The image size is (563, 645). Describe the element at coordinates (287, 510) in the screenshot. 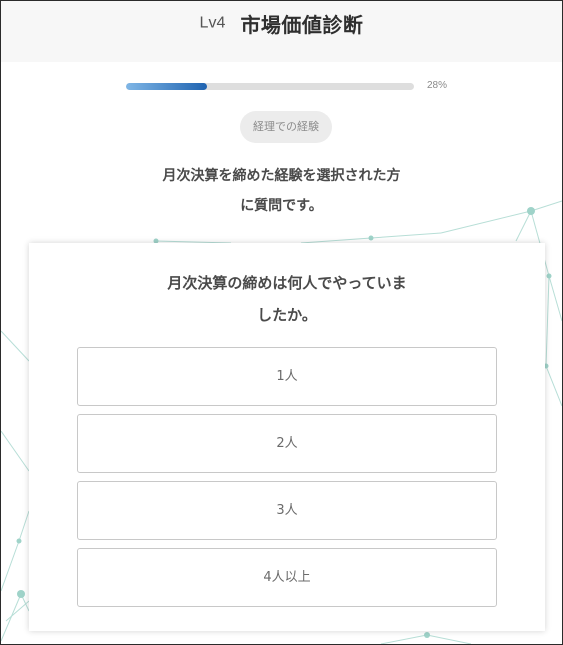

I see `answer-option-3: 3人` at that location.